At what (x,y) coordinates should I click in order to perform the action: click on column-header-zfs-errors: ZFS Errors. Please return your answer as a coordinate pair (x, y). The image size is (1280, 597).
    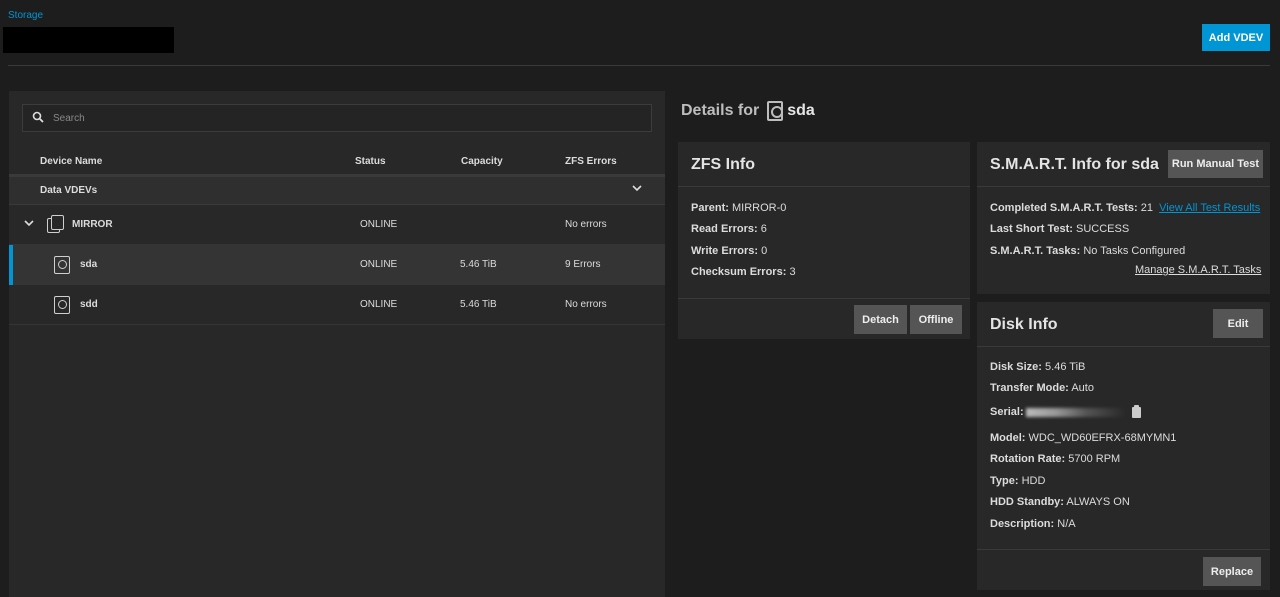
    Looking at the image, I should click on (591, 161).